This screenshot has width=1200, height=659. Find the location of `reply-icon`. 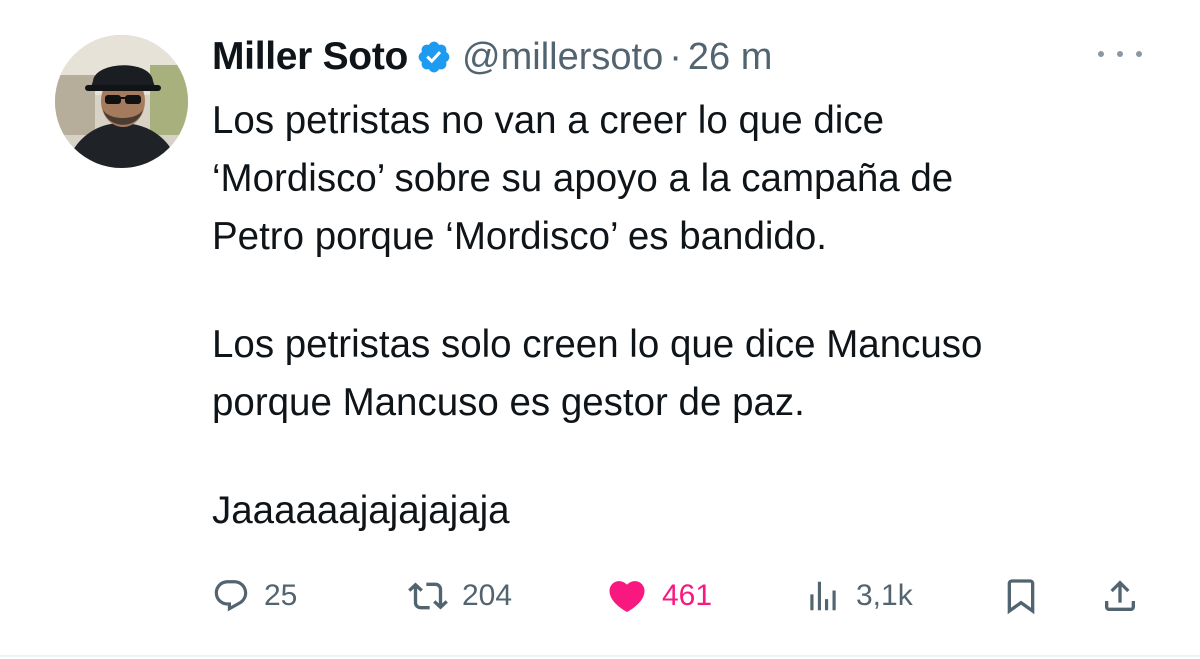

reply-icon is located at coordinates (231, 596).